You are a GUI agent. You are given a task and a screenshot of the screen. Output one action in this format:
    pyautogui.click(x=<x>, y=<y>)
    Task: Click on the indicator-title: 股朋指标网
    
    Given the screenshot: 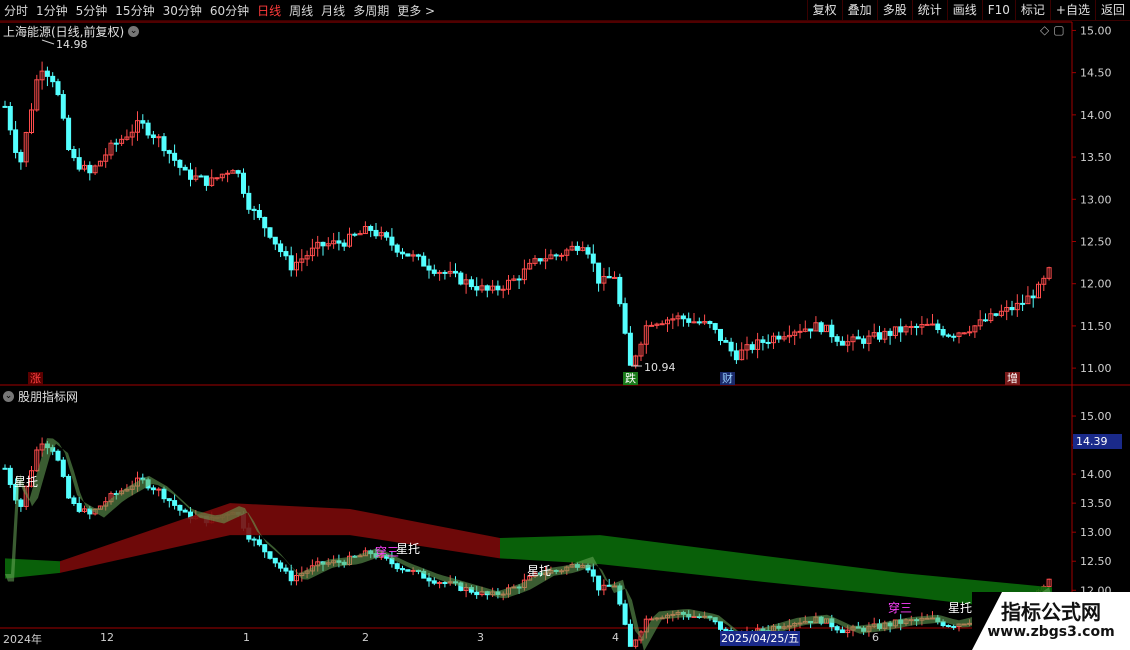 What is the action you would take?
    pyautogui.click(x=48, y=397)
    